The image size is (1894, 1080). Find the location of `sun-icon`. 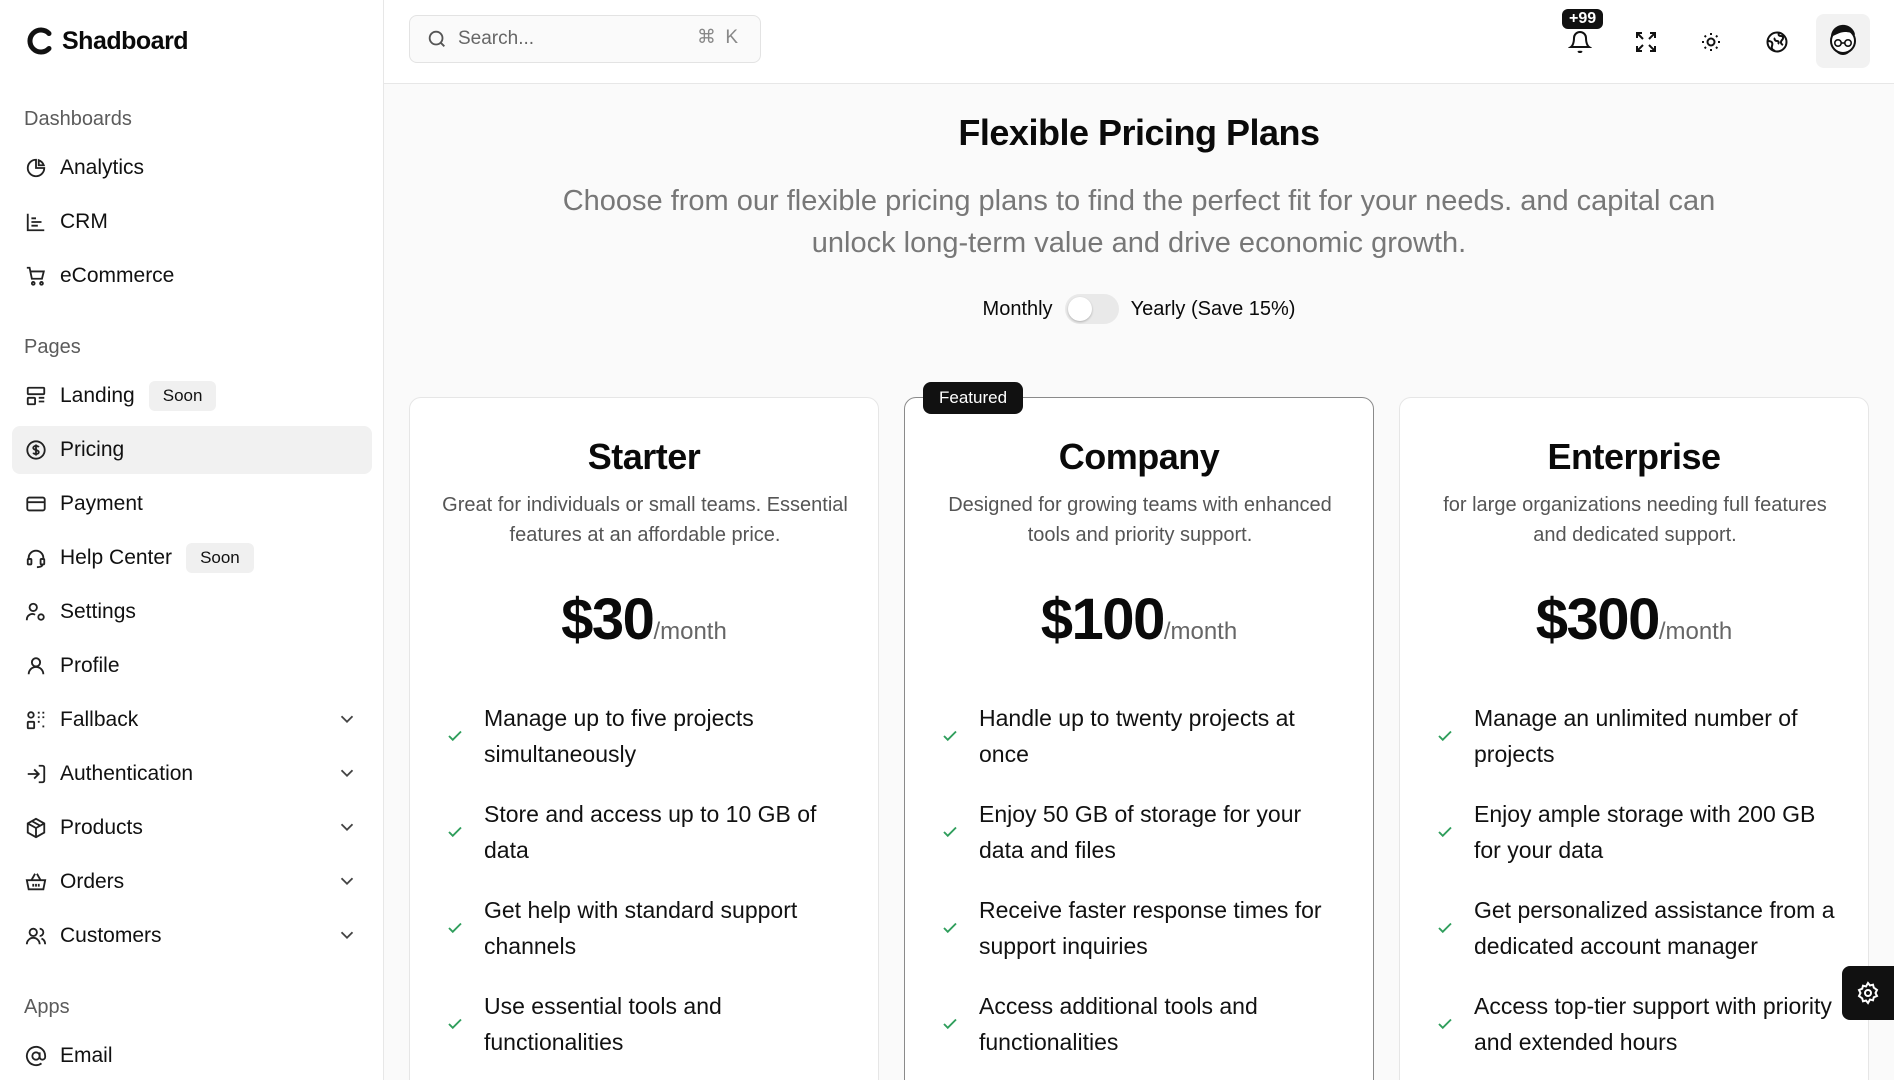

sun-icon is located at coordinates (1711, 42).